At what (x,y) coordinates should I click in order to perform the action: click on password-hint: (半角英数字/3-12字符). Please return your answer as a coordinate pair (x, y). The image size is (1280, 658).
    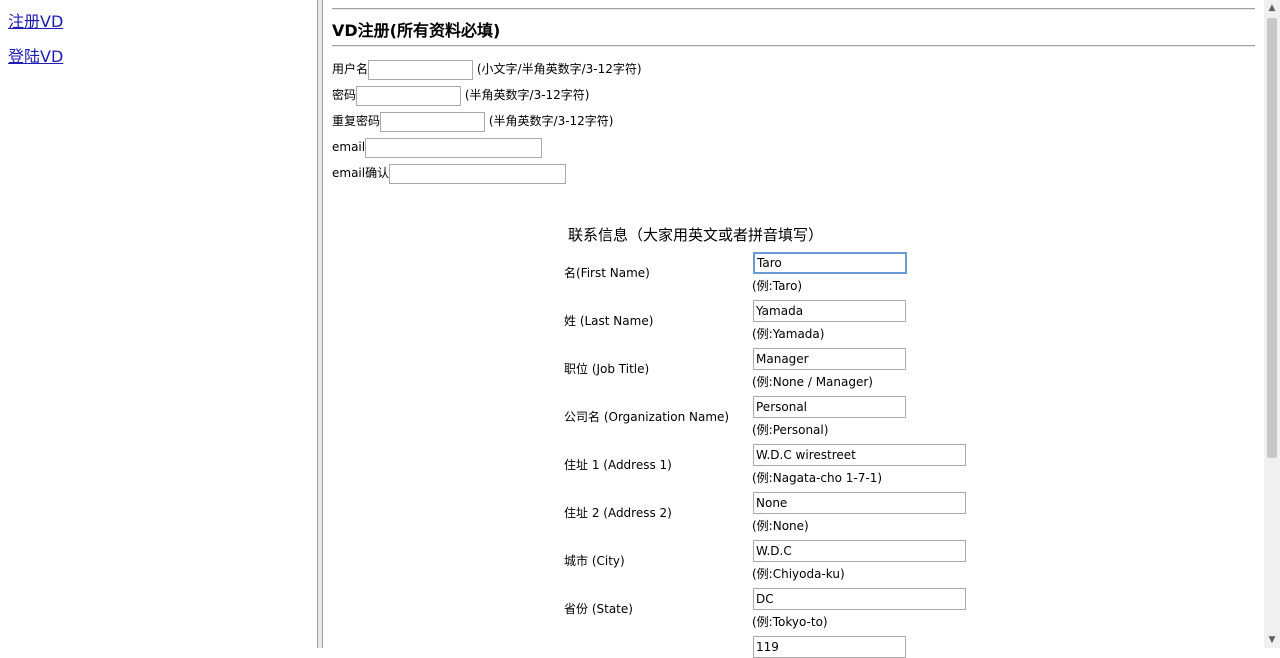
    Looking at the image, I should click on (527, 95).